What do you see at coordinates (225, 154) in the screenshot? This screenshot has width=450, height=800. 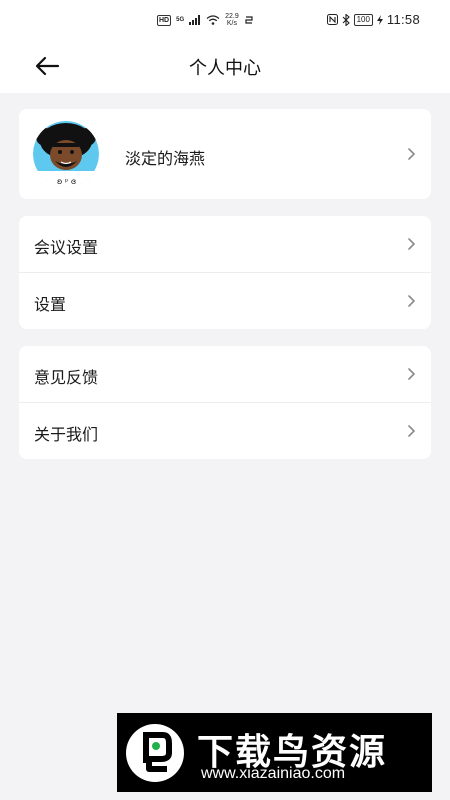 I see `profile-card: ʚ ᵖ ɞ 淡定的海燕` at bounding box center [225, 154].